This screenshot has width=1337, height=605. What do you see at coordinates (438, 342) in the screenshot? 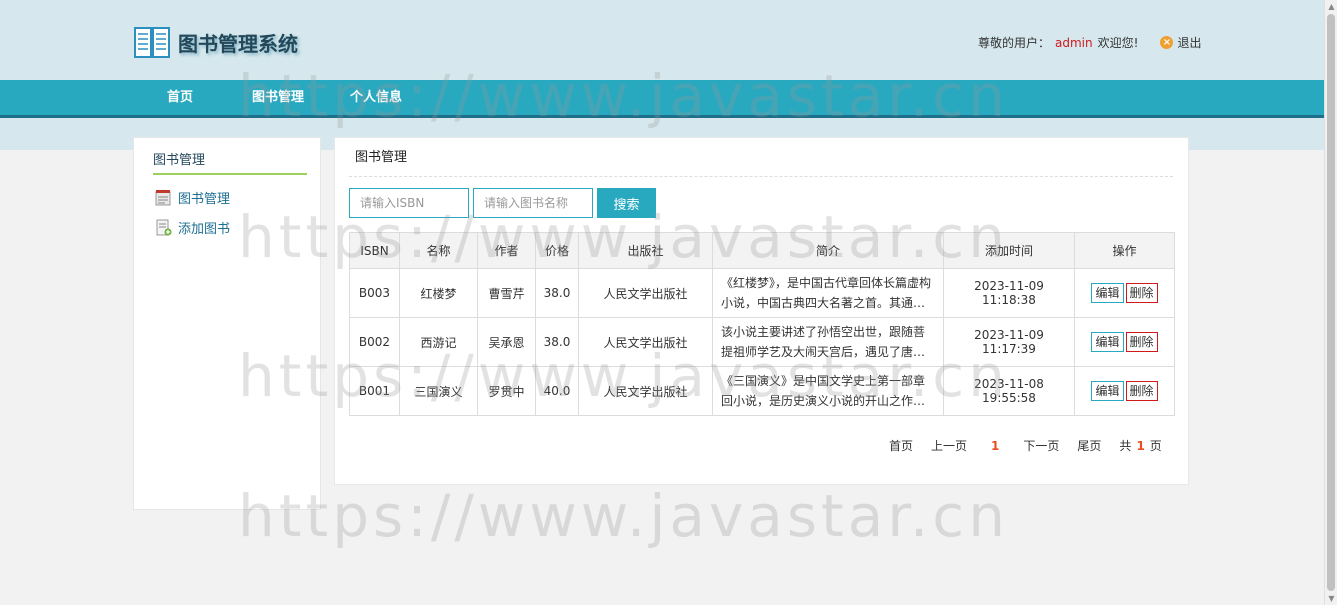
I see `cell-name: 西游记` at bounding box center [438, 342].